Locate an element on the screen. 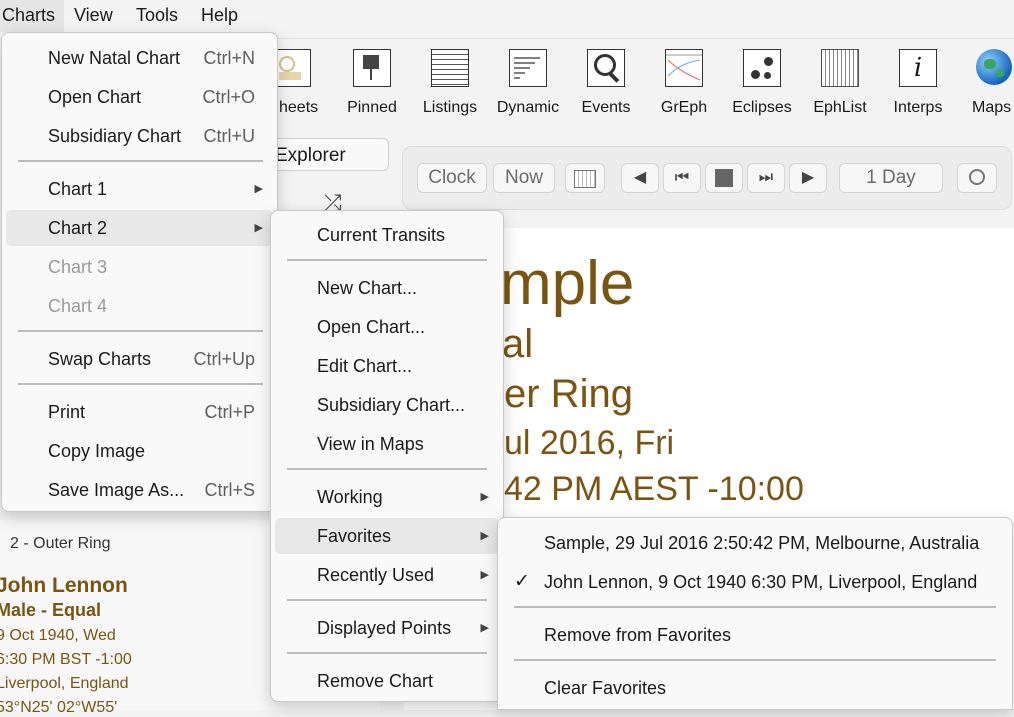  menu-item-new-natal-chart: New Natal Chart Ctrl+N is located at coordinates (139, 58).